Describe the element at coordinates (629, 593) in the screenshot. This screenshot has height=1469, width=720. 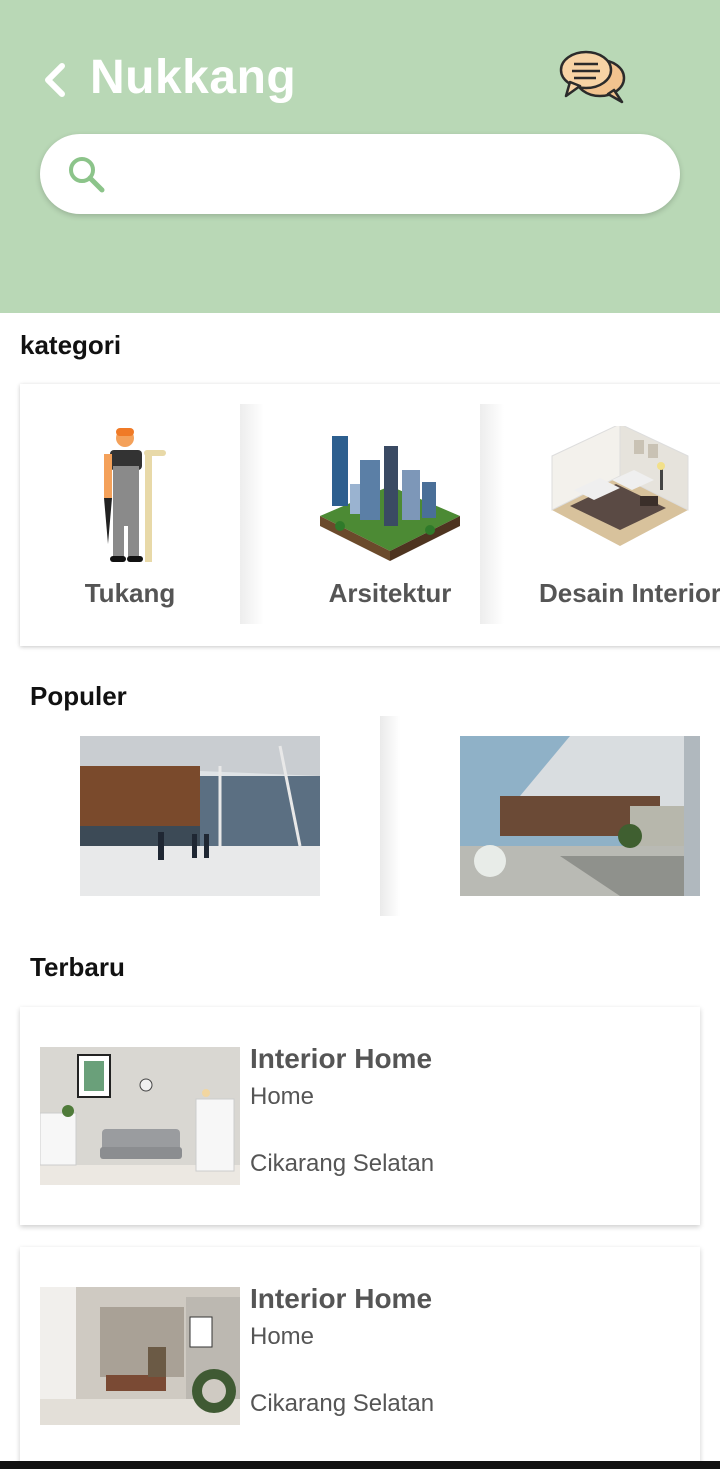
I see `category-label: Desain Interior` at that location.